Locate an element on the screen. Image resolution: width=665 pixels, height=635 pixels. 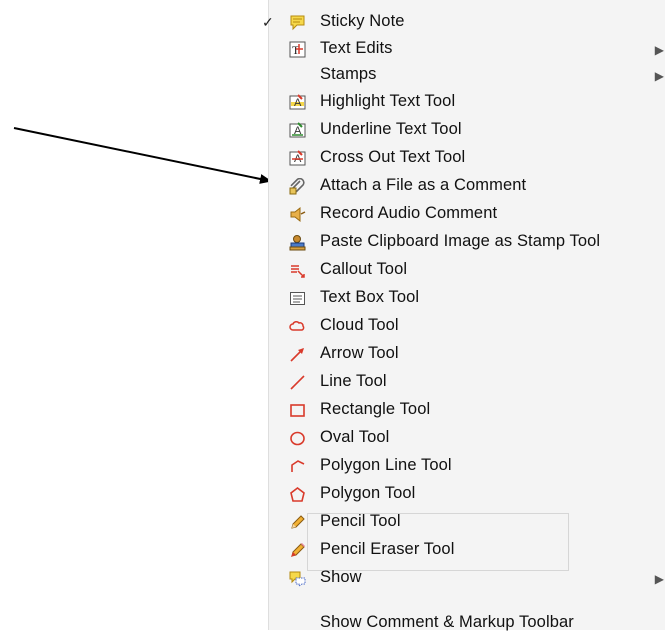
menu-item-label: Sticky Note is located at coordinates (362, 21).